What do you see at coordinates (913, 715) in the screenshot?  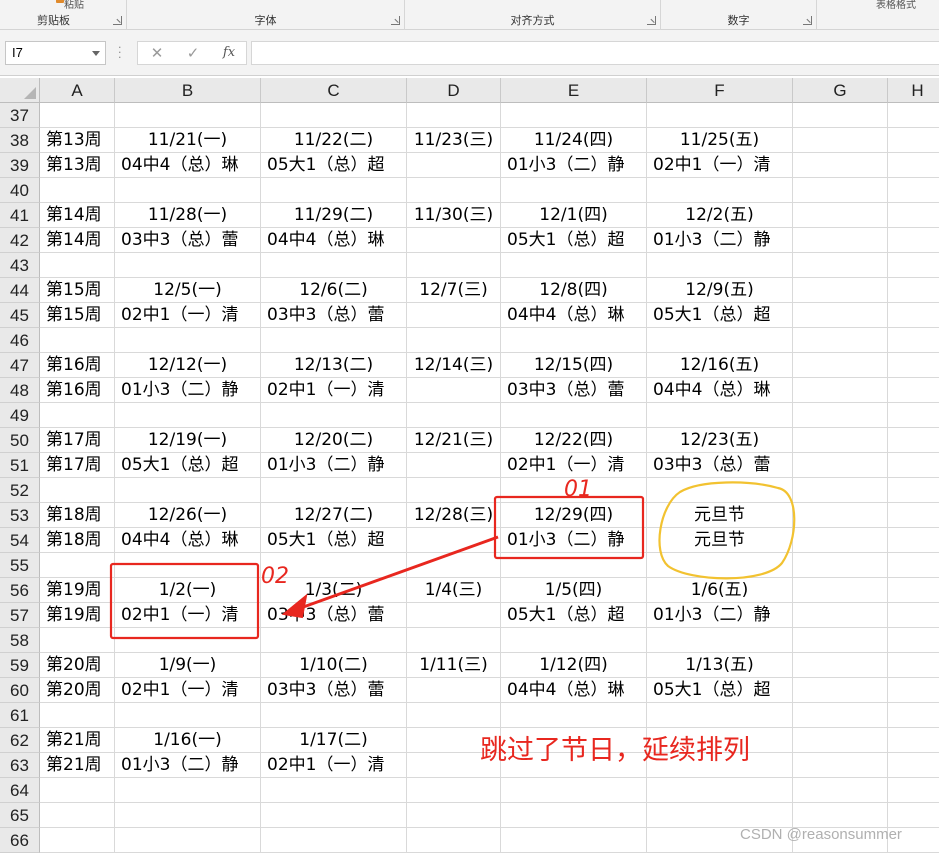 I see `cell-h61` at bounding box center [913, 715].